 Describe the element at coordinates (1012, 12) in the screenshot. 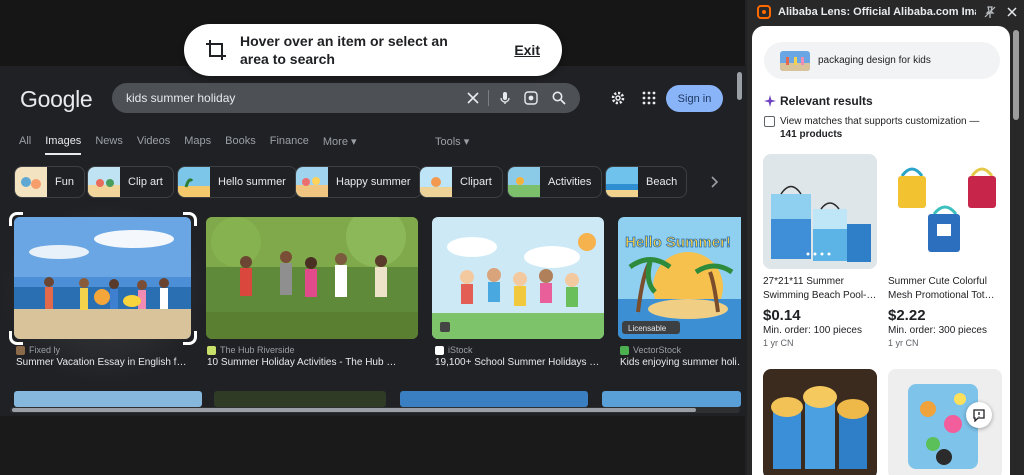

I see `close-icon` at that location.